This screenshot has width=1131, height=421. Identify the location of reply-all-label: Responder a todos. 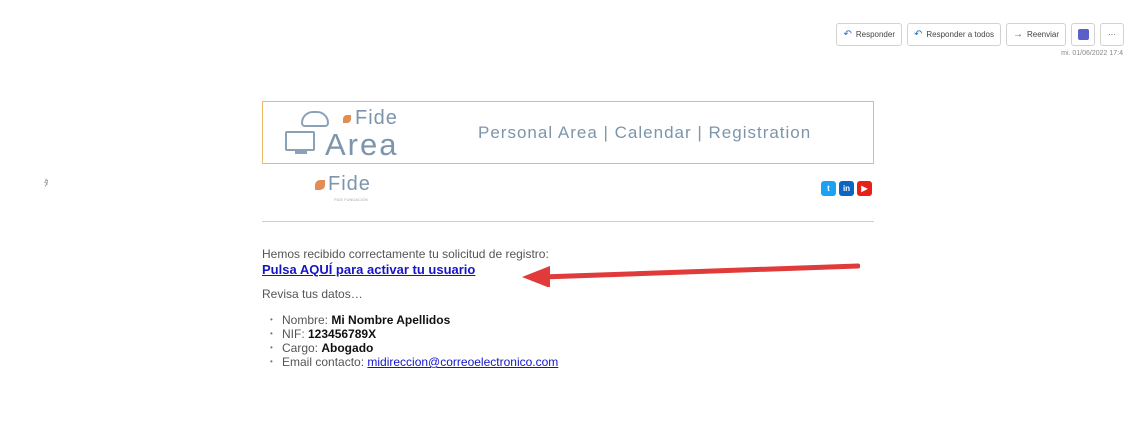
(960, 34).